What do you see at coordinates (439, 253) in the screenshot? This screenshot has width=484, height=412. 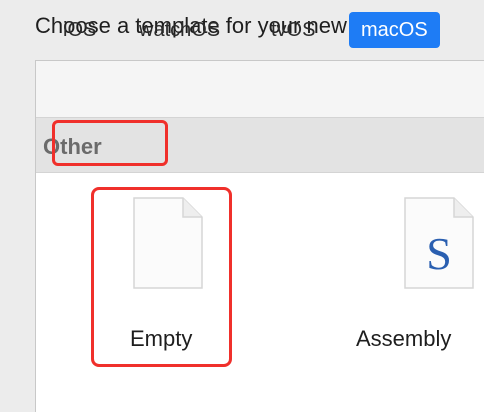 I see `assembly-glyph: S` at bounding box center [439, 253].